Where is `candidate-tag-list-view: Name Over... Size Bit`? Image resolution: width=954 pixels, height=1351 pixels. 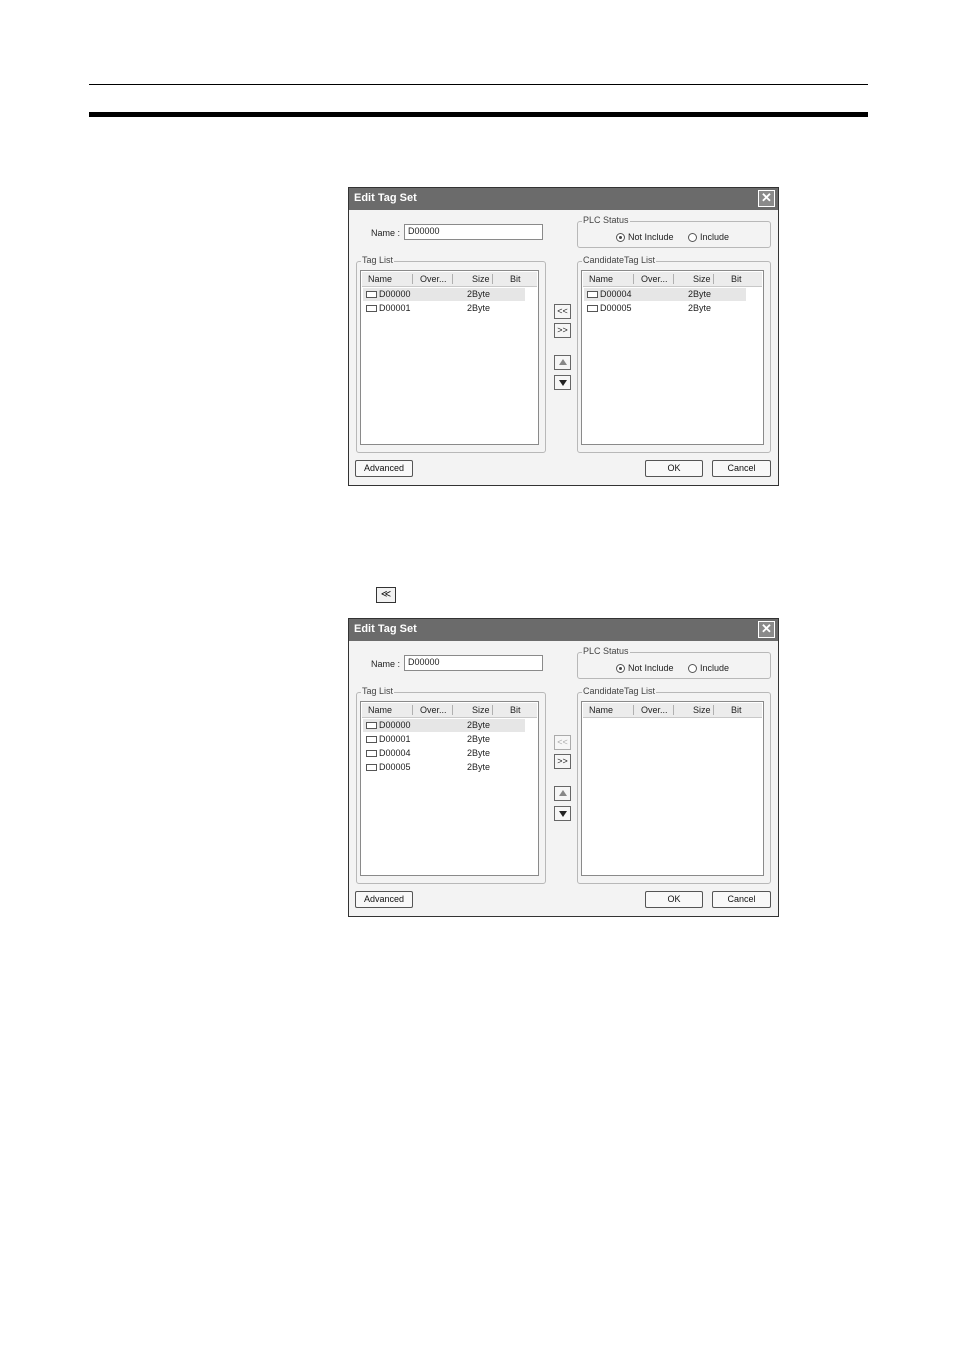
candidate-tag-list-view: Name Over... Size Bit is located at coordinates (672, 788).